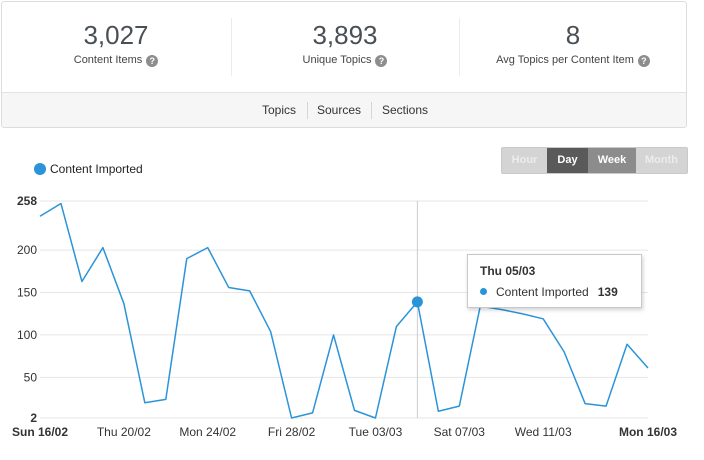 The height and width of the screenshot is (460, 704). I want to click on series-points, so click(417, 302).